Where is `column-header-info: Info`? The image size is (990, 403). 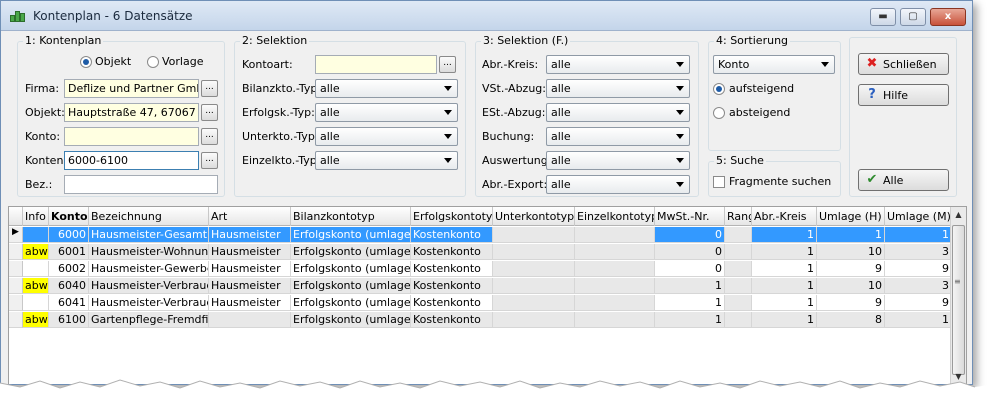 column-header-info: Info is located at coordinates (36, 216).